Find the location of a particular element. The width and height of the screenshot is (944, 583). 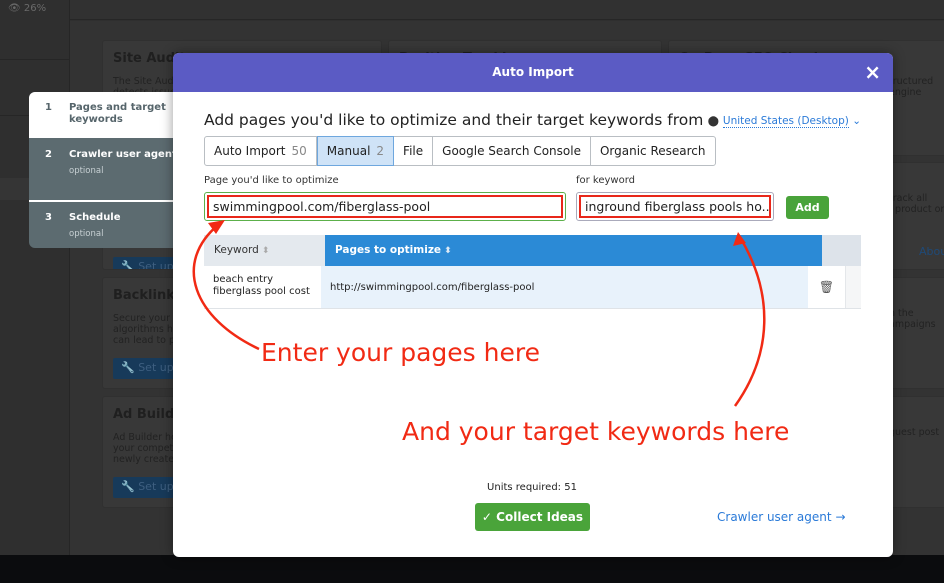

crawler-user-agent-link: Crawler user agent → is located at coordinates (781, 517).